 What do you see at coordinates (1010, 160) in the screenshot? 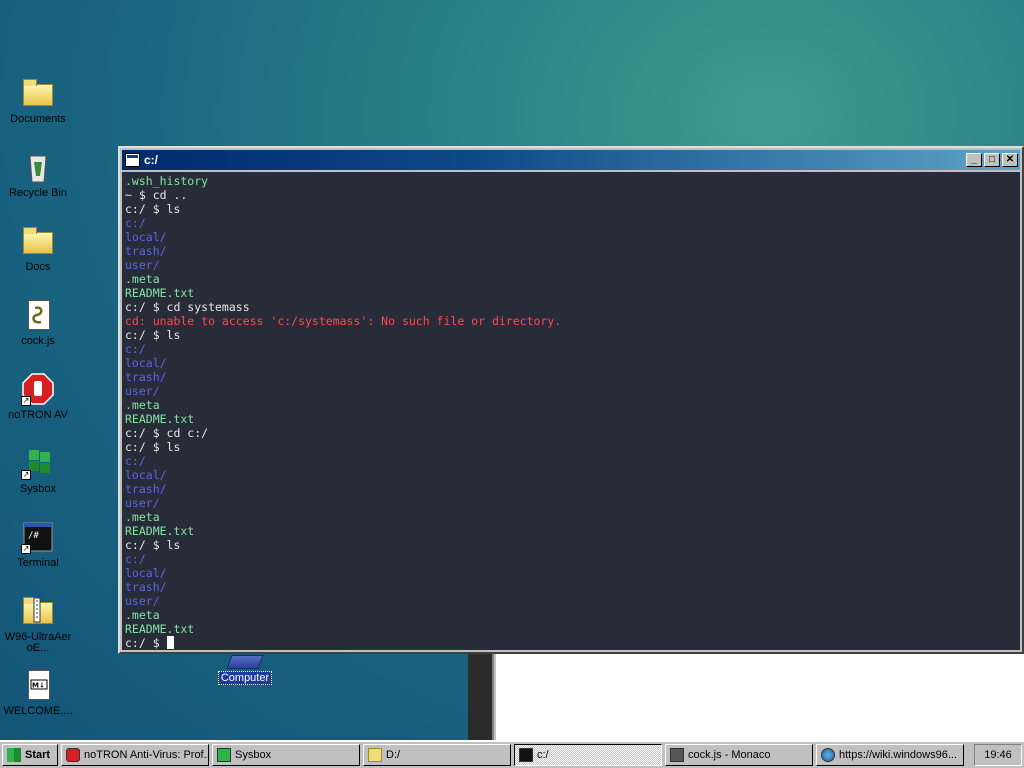
I see `close-button: ✕` at bounding box center [1010, 160].